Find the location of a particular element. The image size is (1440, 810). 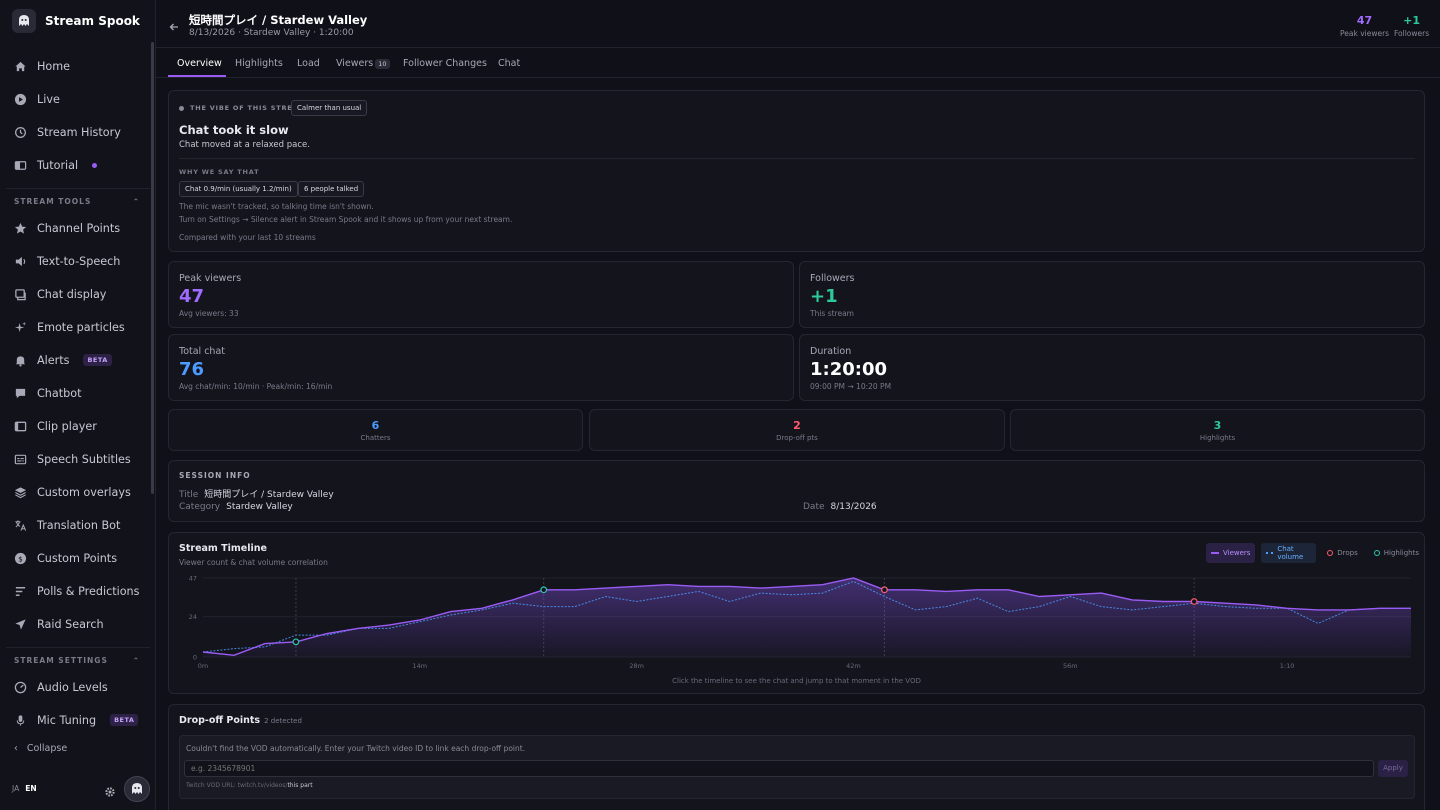

legend-viewers: Viewers is located at coordinates (1231, 553).